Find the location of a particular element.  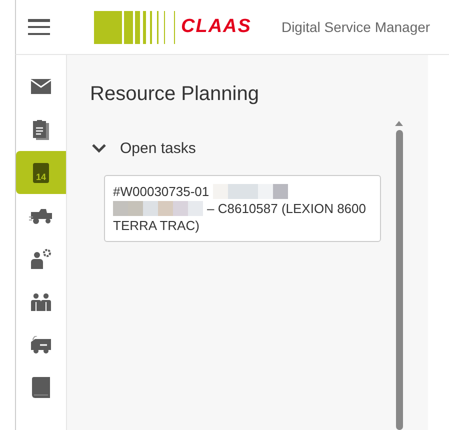

task-detail: TERRA TRAC) is located at coordinates (156, 225).